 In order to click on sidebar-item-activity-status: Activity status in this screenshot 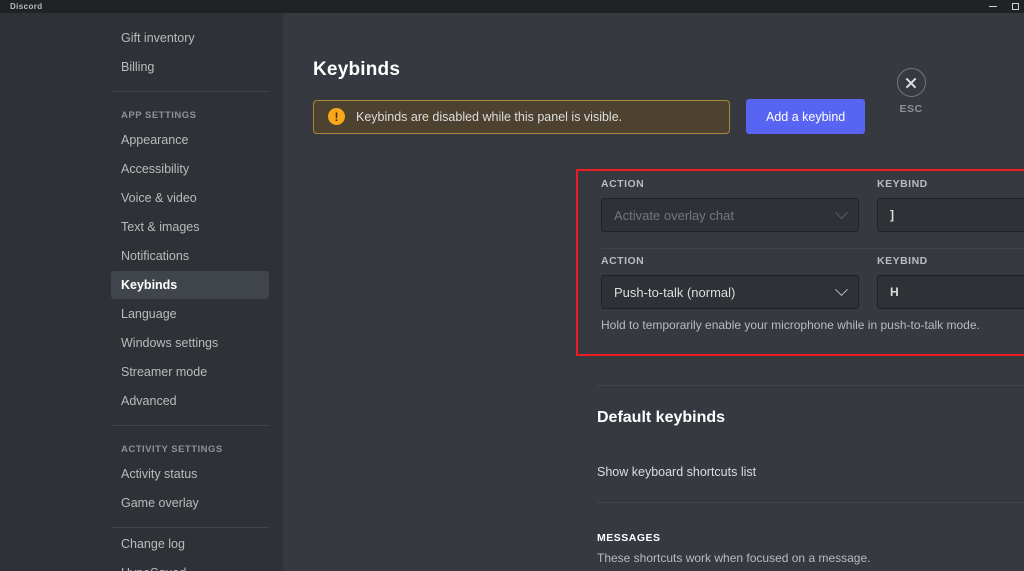, I will do `click(190, 474)`.